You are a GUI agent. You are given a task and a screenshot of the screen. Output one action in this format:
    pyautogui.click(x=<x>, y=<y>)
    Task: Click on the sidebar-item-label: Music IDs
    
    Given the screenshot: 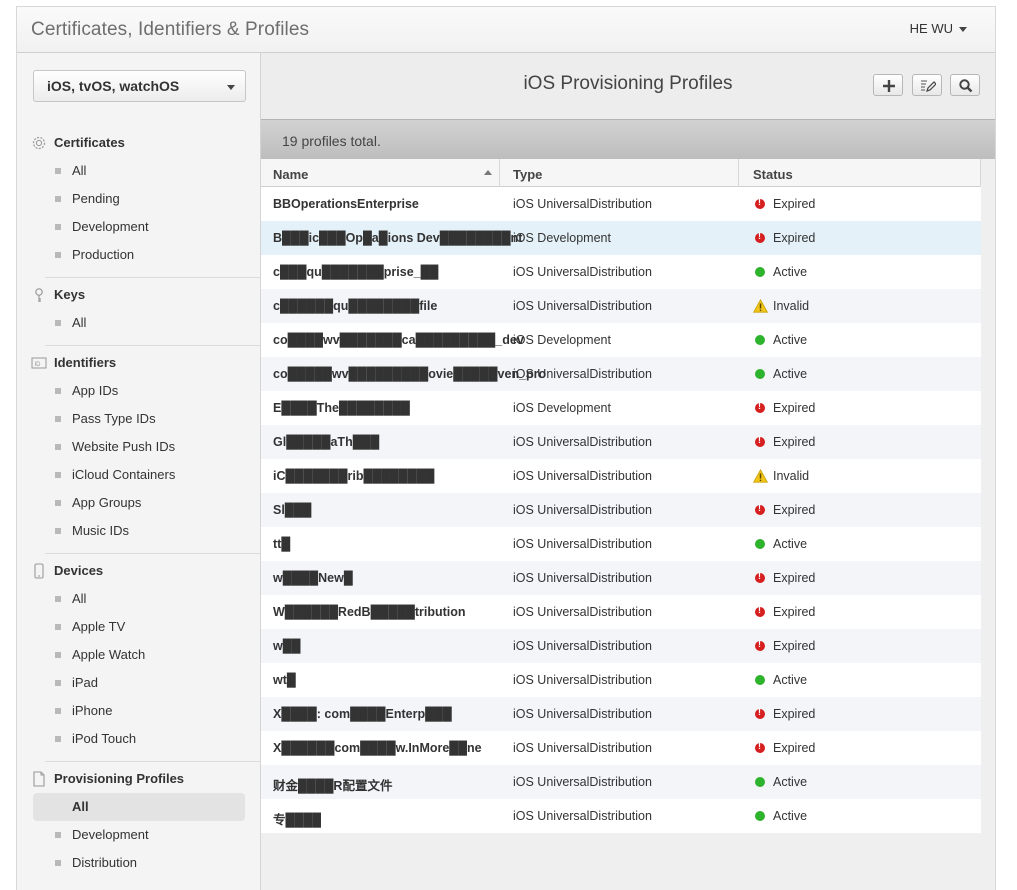 What is the action you would take?
    pyautogui.click(x=101, y=530)
    